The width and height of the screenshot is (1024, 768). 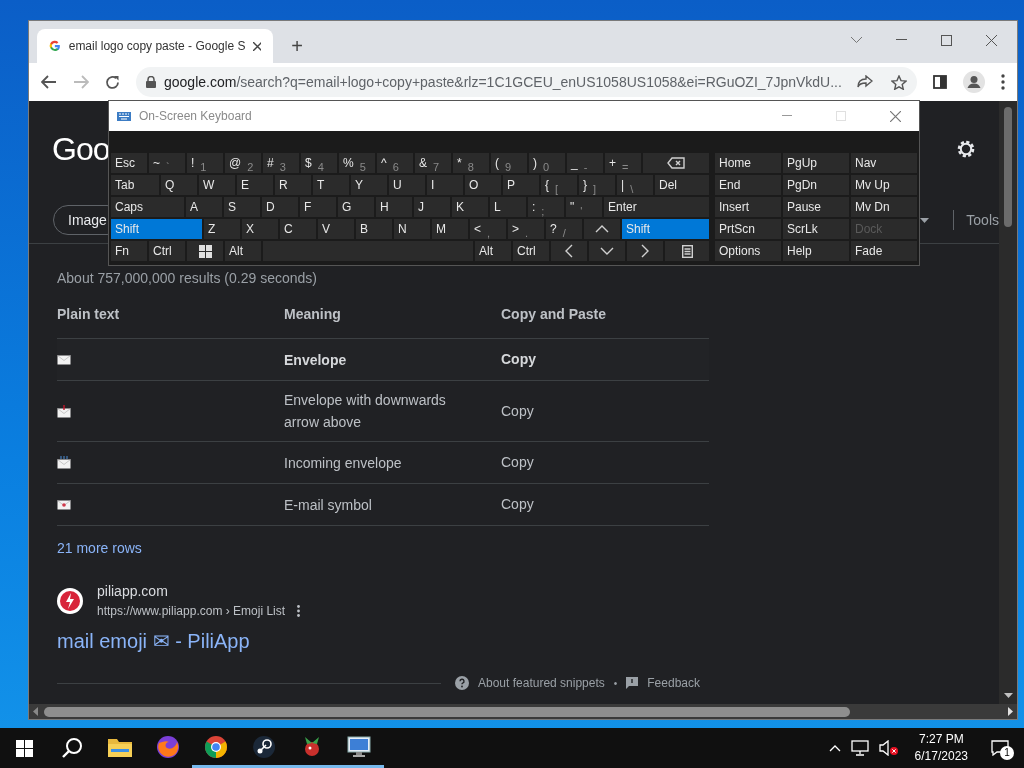 What do you see at coordinates (974, 82) in the screenshot?
I see `profile-icon` at bounding box center [974, 82].